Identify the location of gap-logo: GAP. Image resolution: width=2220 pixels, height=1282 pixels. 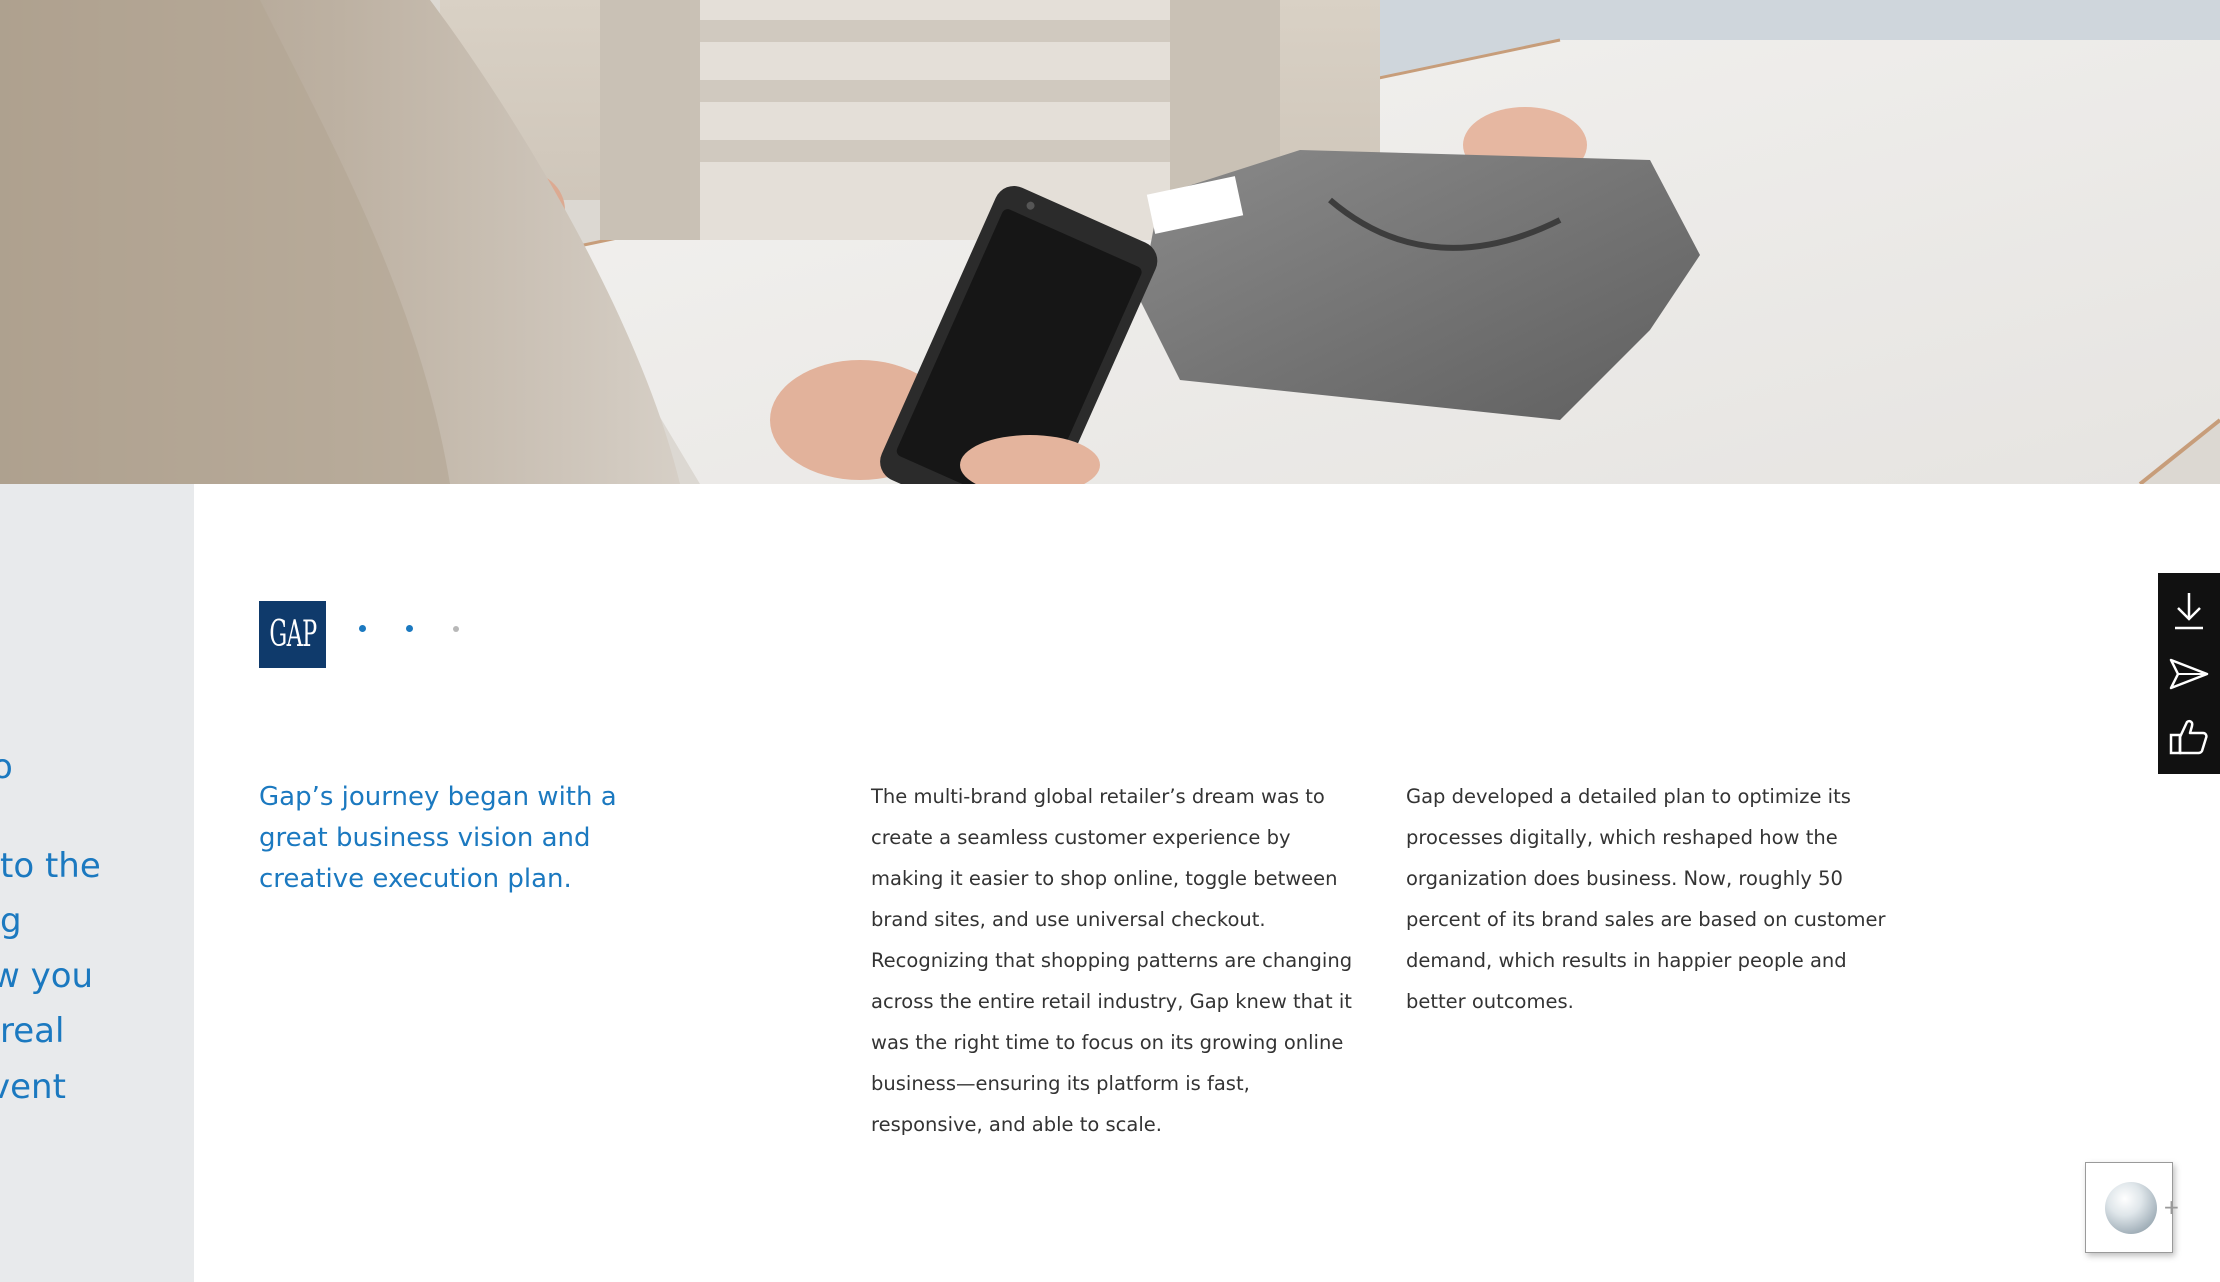
(292, 634).